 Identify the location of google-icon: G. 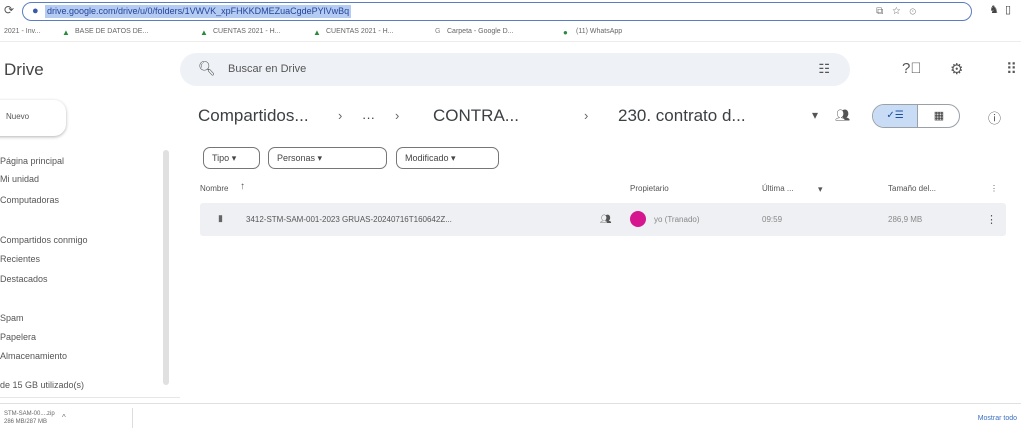
(438, 31).